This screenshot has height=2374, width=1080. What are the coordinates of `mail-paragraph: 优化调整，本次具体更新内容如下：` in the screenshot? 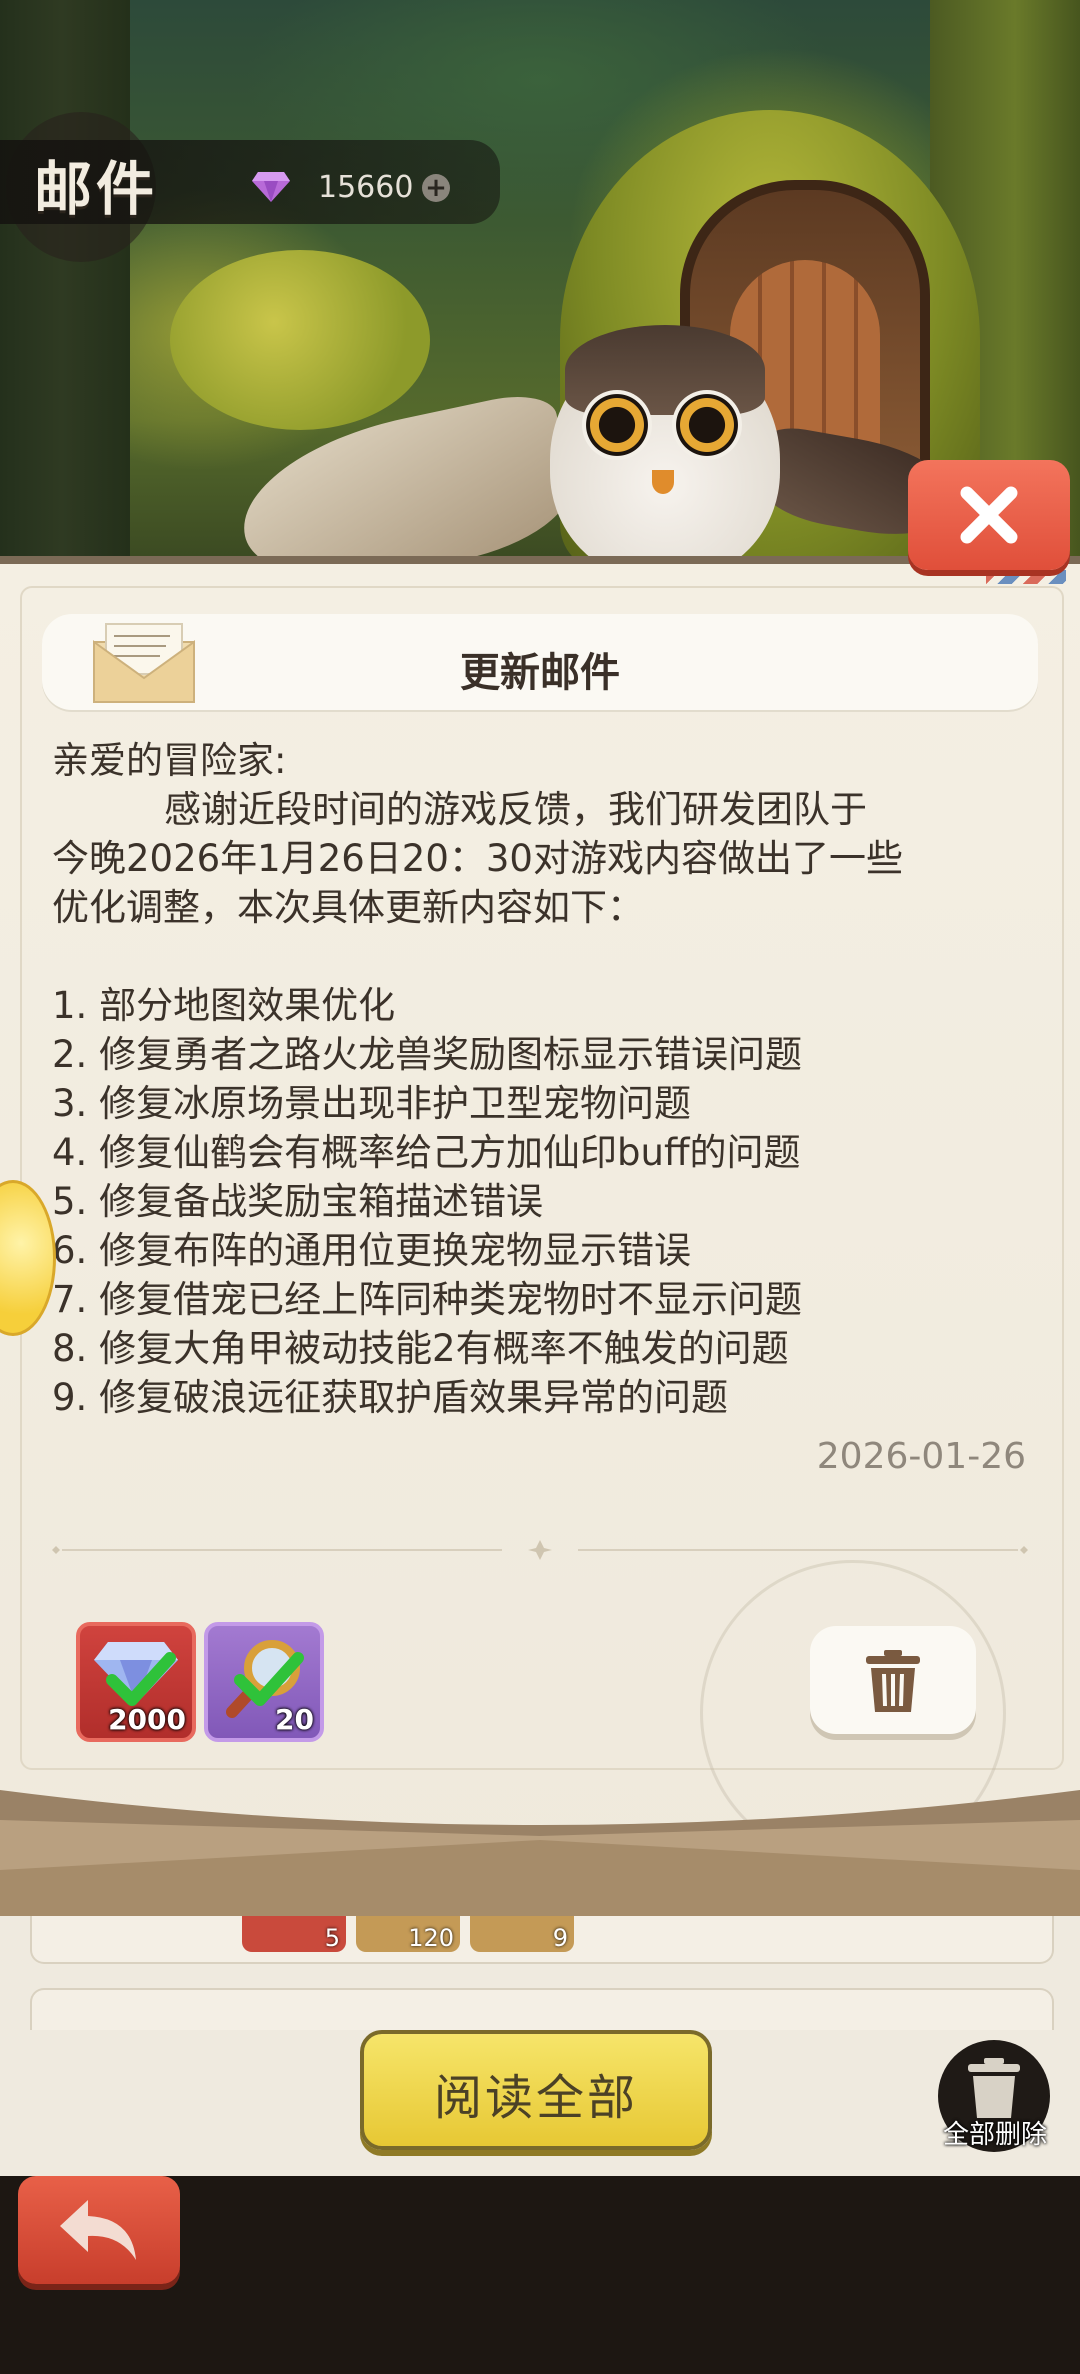 It's located at (348, 907).